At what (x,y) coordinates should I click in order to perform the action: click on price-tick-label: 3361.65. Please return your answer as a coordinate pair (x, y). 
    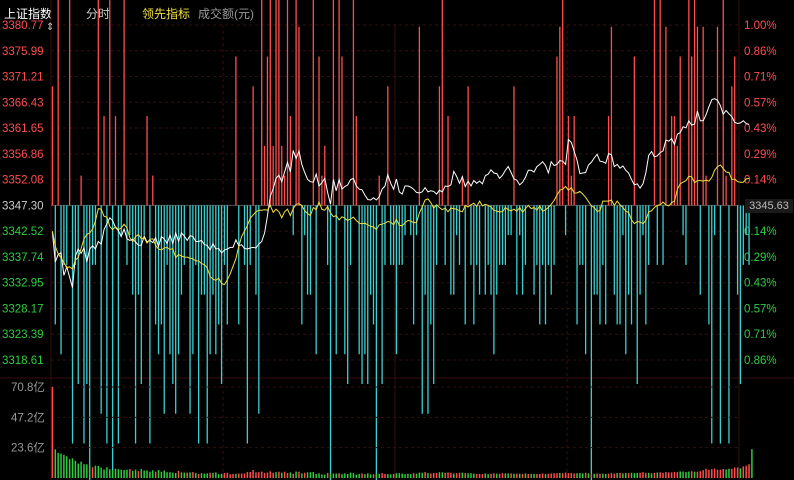
    Looking at the image, I should click on (23, 129).